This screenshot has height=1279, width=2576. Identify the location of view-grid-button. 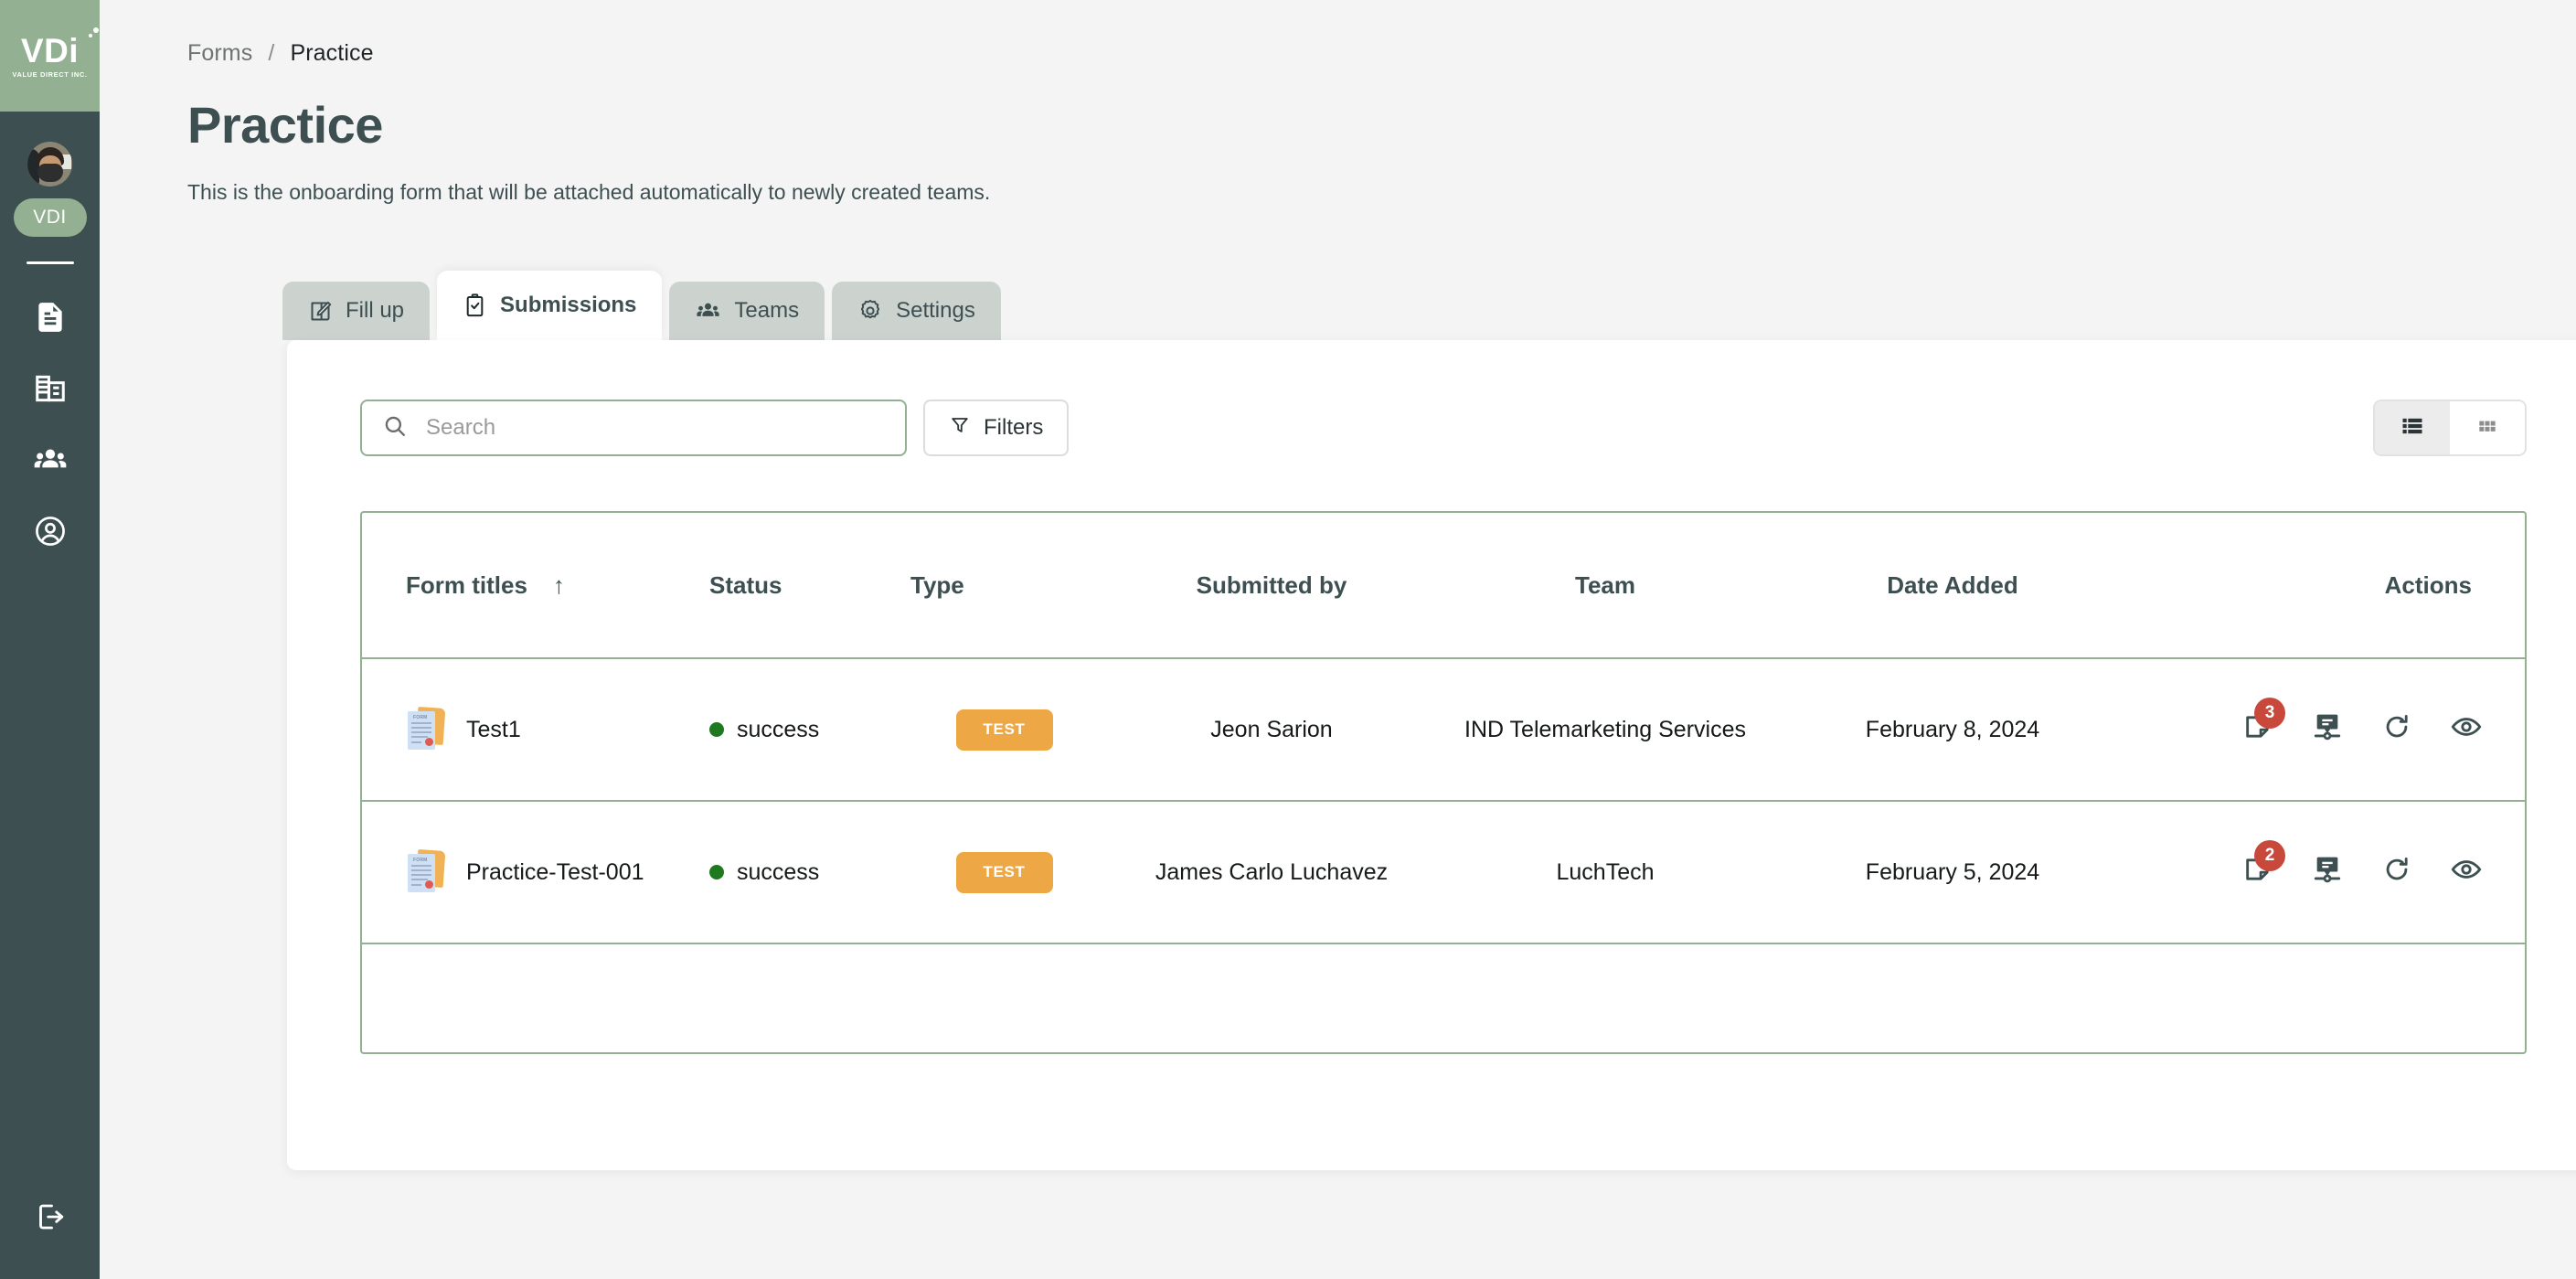
(2487, 428).